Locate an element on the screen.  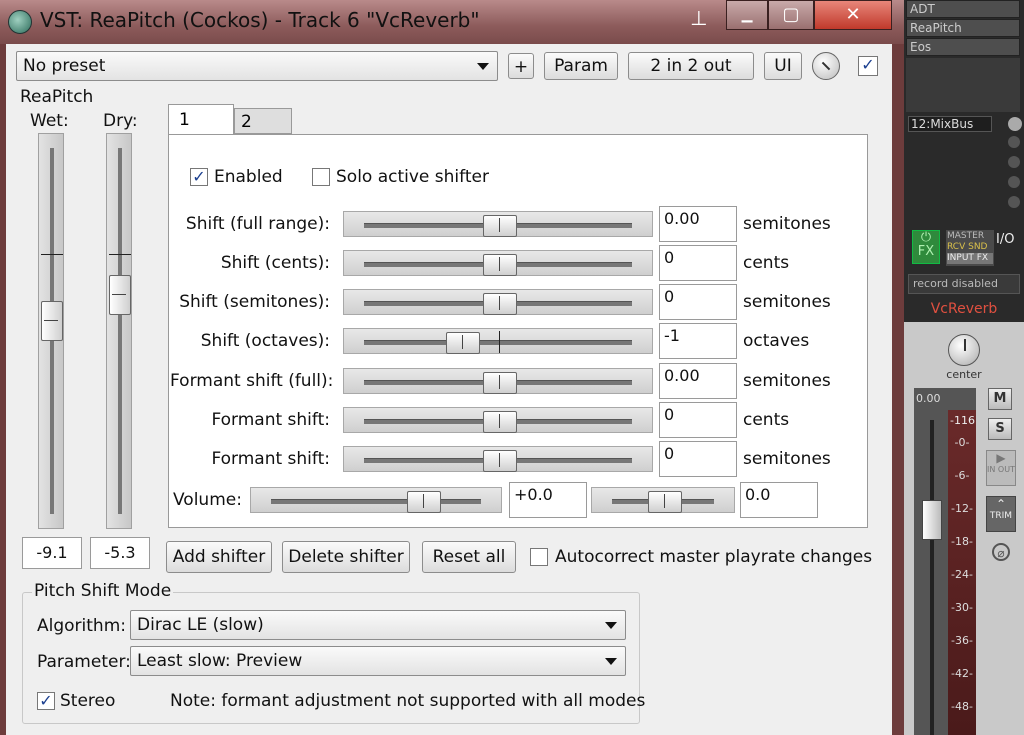
shifter-row-label: Shift (full range): is located at coordinates (257, 224).